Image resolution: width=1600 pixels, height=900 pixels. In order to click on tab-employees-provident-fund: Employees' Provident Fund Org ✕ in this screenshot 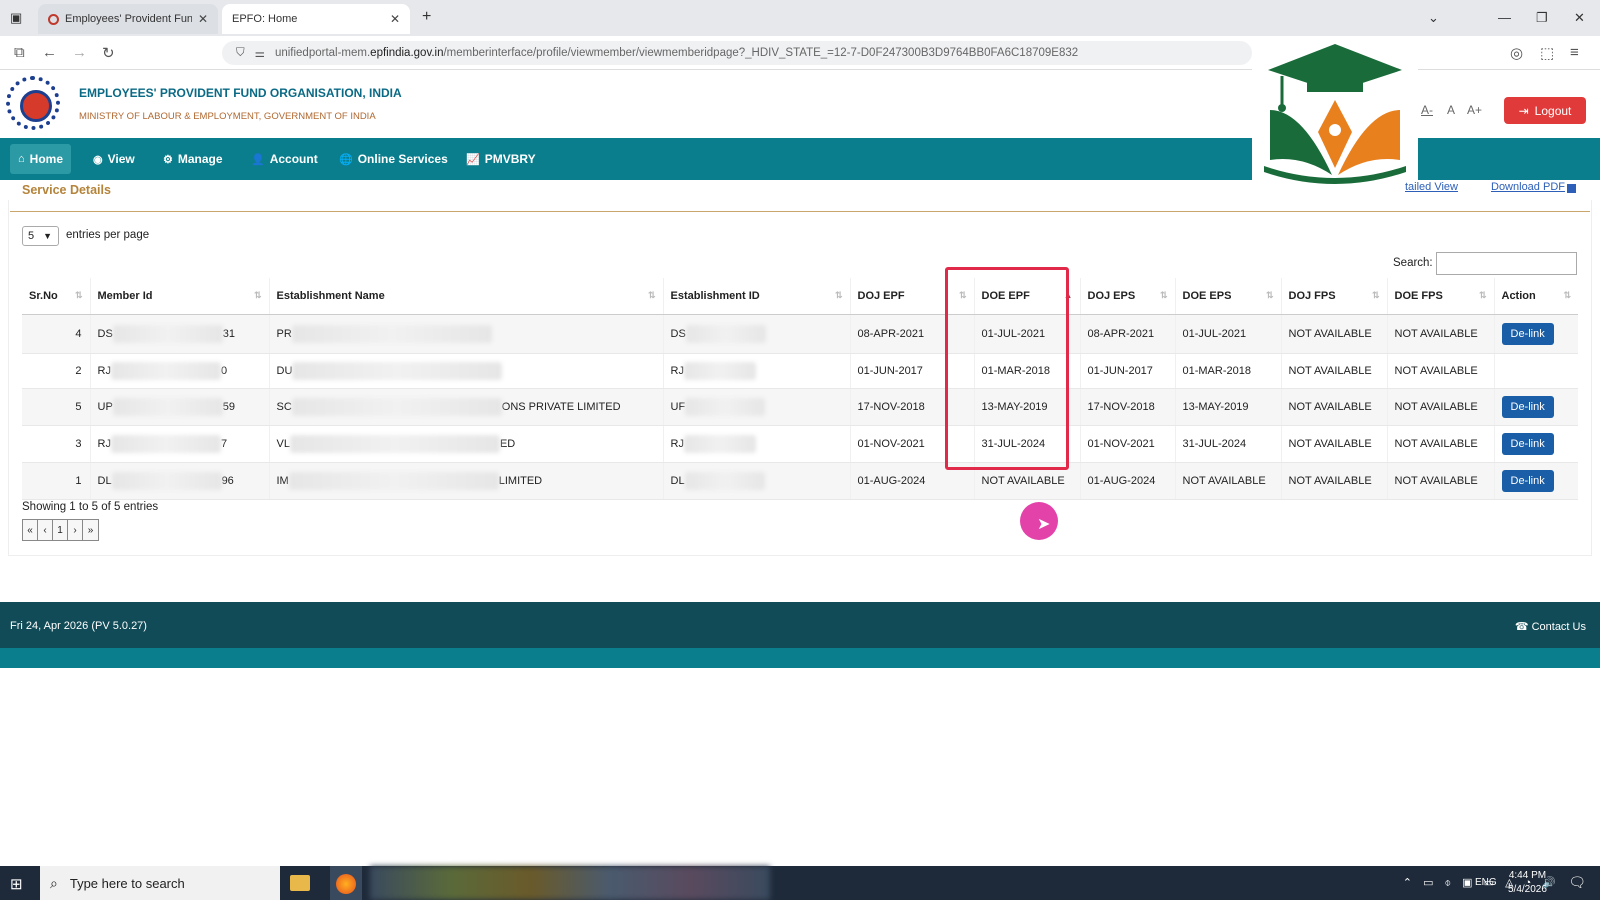, I will do `click(128, 19)`.